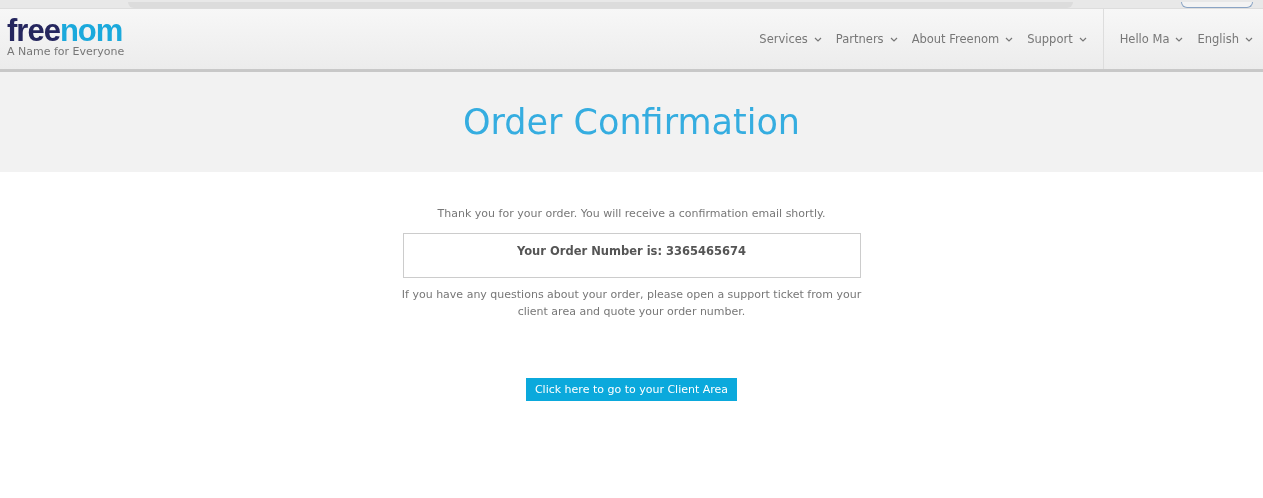 This screenshot has width=1263, height=498. What do you see at coordinates (790, 39) in the screenshot?
I see `nav-menu-item: Services` at bounding box center [790, 39].